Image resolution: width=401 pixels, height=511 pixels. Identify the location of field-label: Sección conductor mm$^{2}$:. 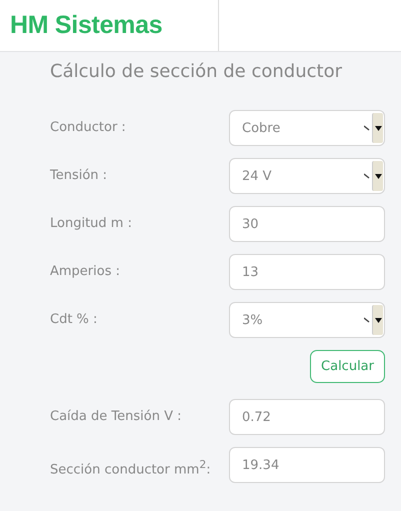
(131, 468).